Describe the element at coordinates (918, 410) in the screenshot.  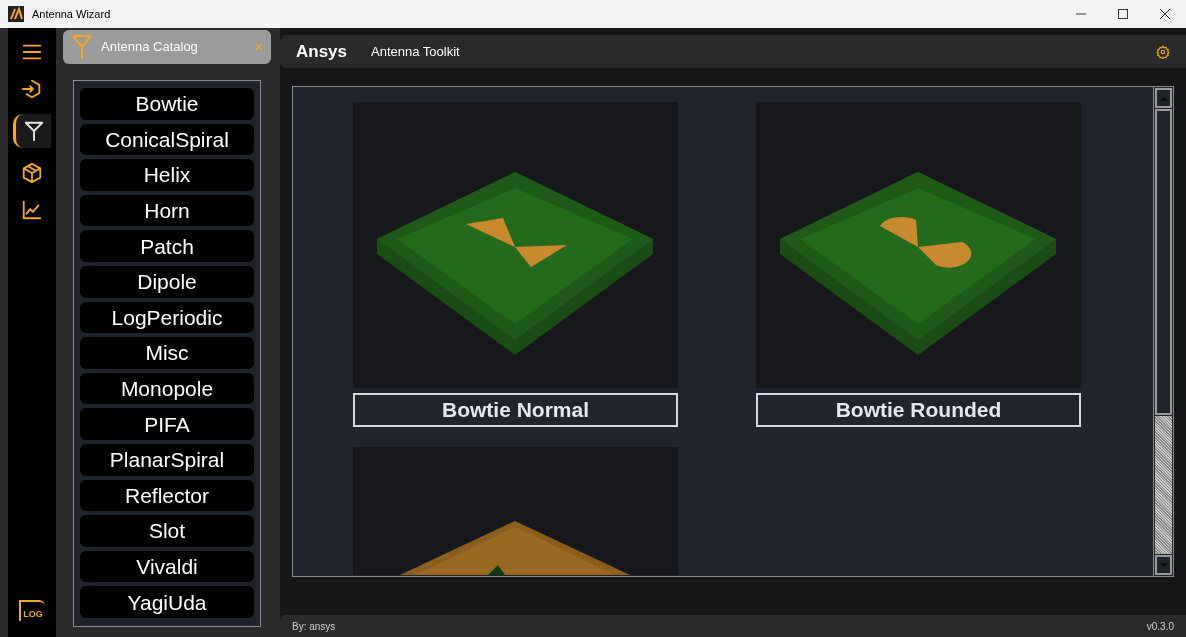
I see `card-title: Bowtie Rounded` at that location.